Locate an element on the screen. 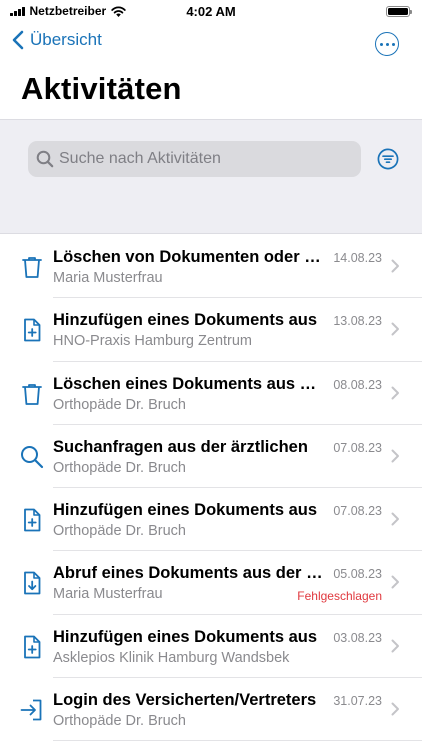 The height and width of the screenshot is (750, 422). activity-date: 13.08.23 is located at coordinates (357, 321).